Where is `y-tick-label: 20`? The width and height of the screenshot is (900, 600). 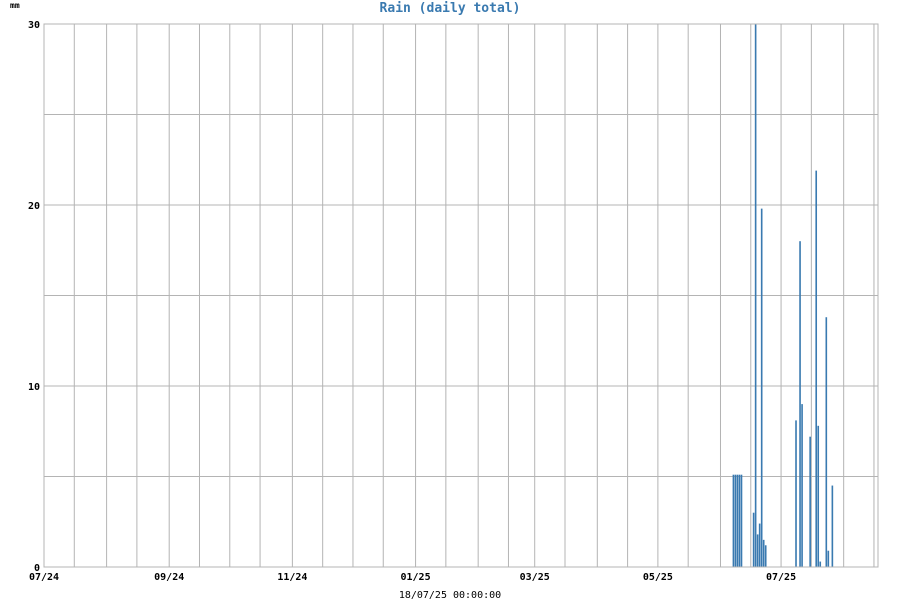 y-tick-label: 20 is located at coordinates (34, 206).